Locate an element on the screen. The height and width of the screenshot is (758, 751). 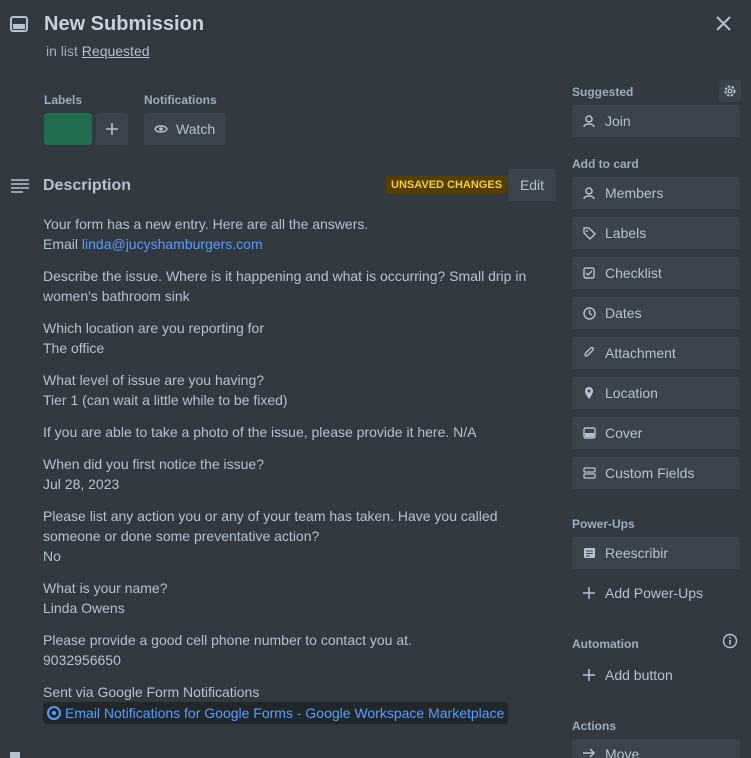
custom-fields-icon is located at coordinates (589, 473).